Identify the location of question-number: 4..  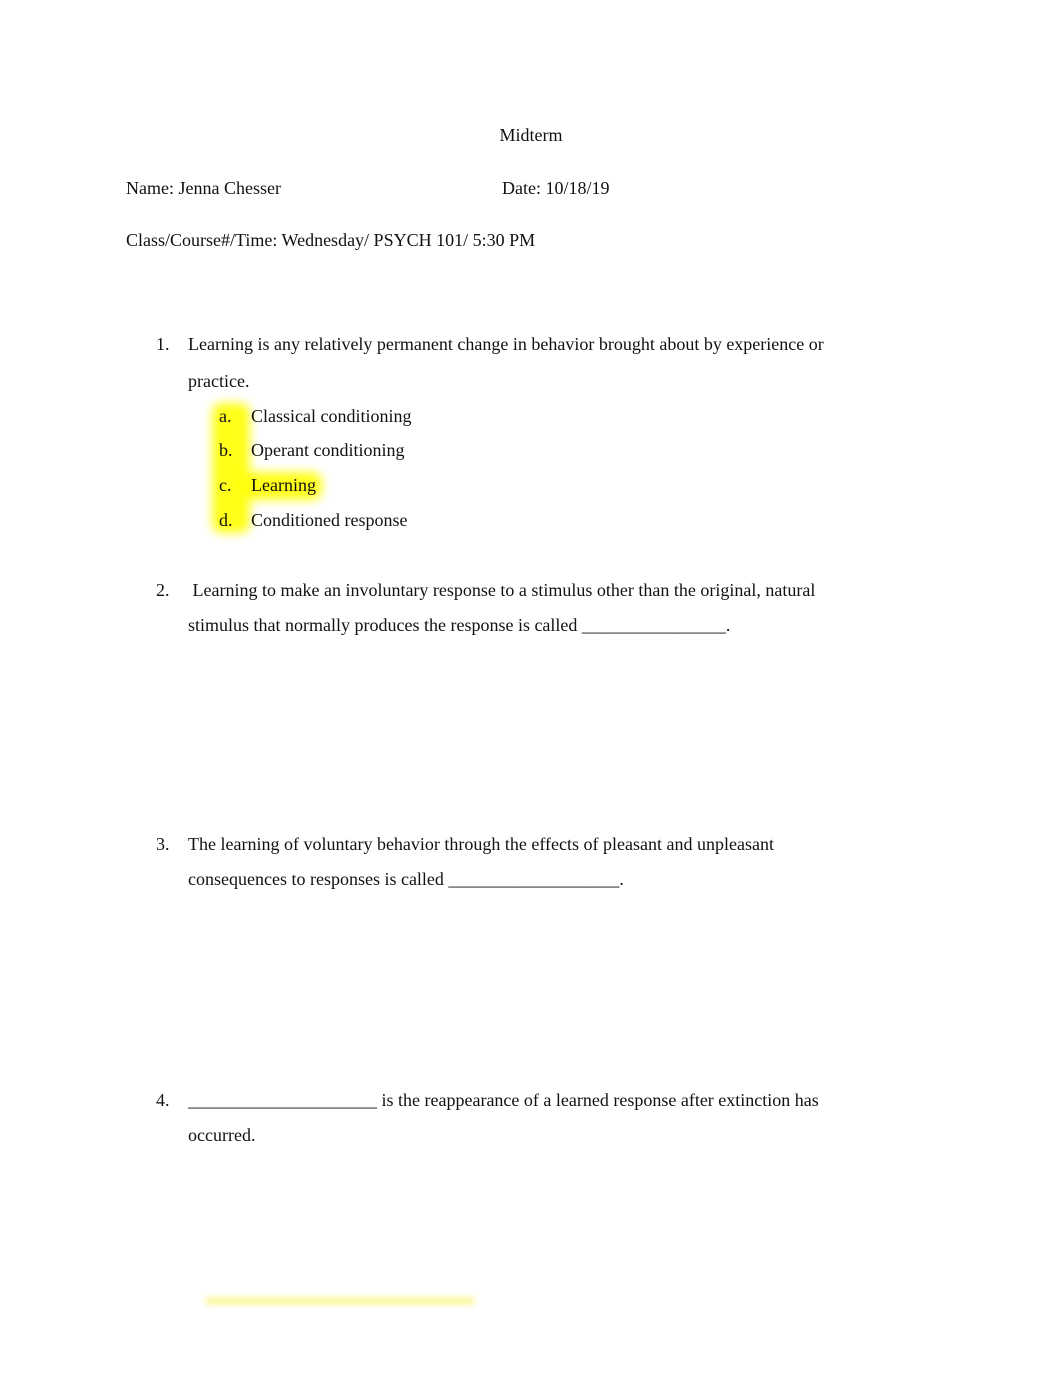
(163, 1100).